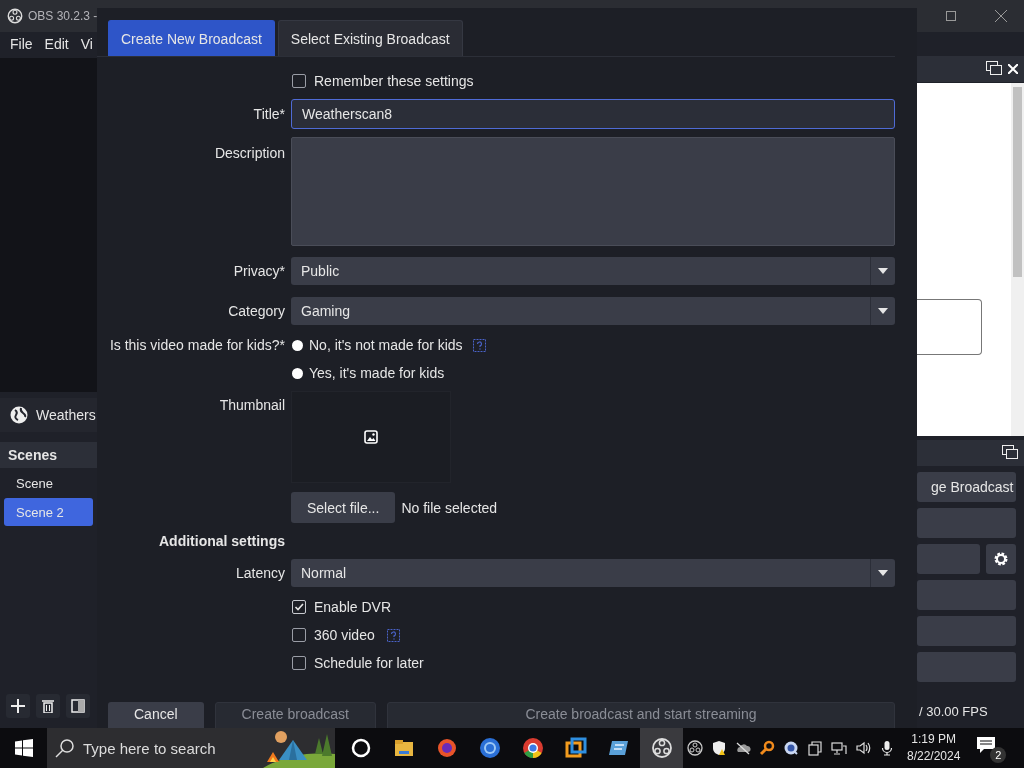  What do you see at coordinates (259, 573) in the screenshot?
I see `field-label: Latency` at bounding box center [259, 573].